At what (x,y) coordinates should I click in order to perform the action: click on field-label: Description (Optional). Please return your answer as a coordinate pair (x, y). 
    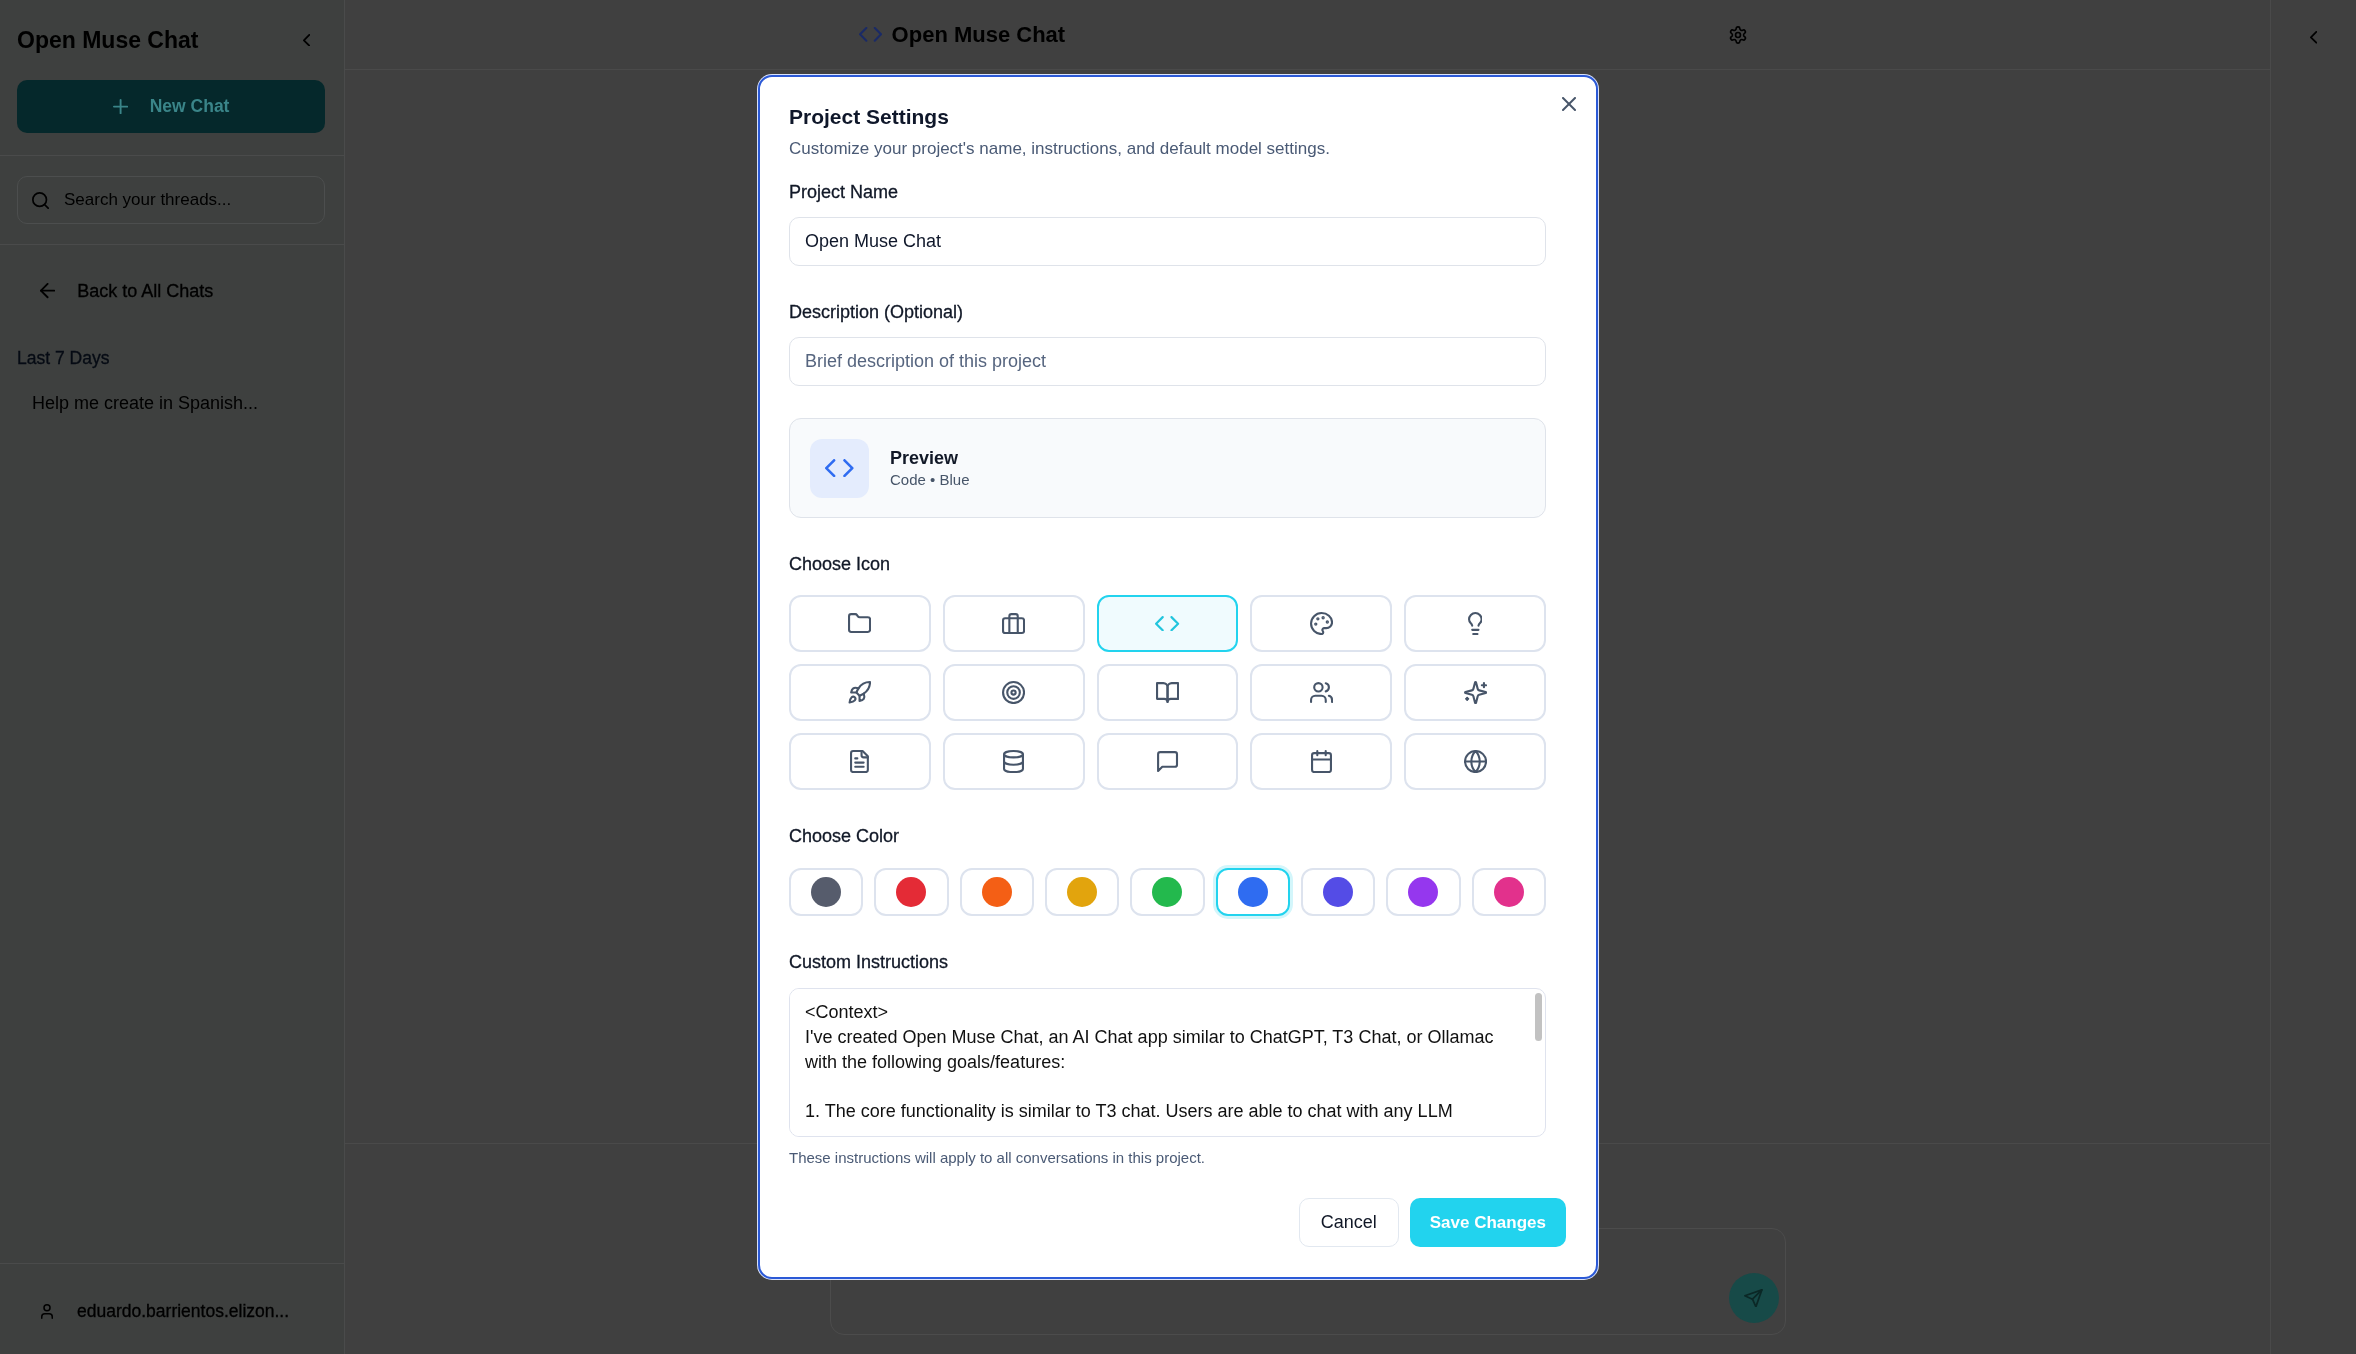
    Looking at the image, I should click on (877, 312).